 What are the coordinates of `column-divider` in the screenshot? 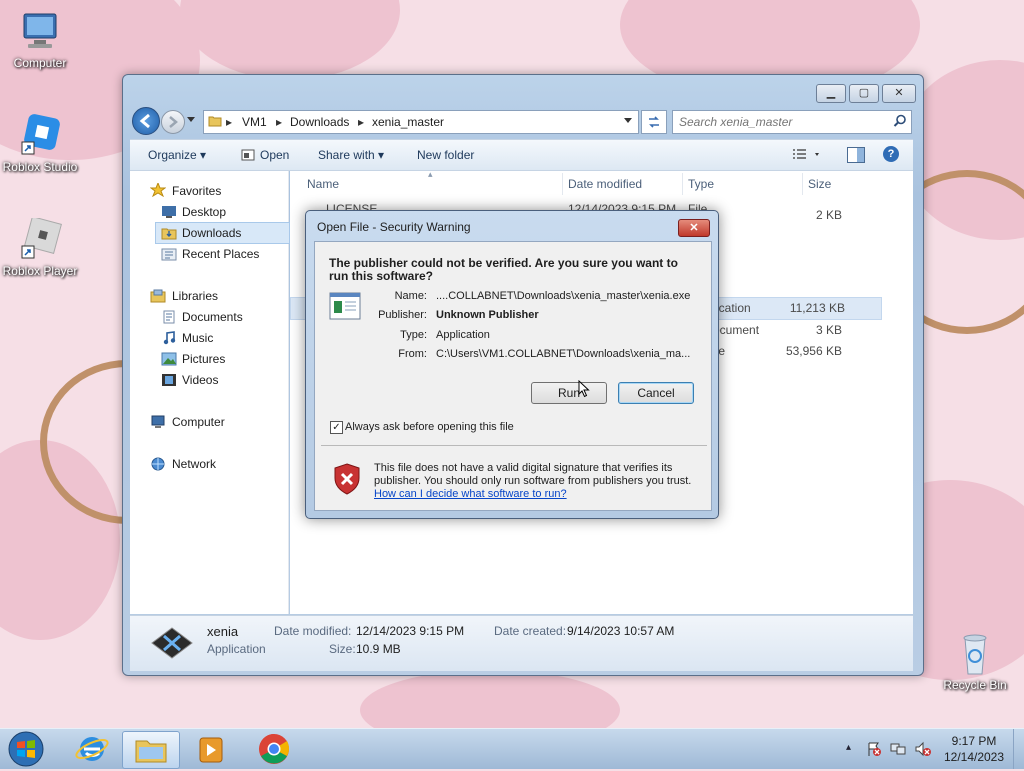 It's located at (682, 184).